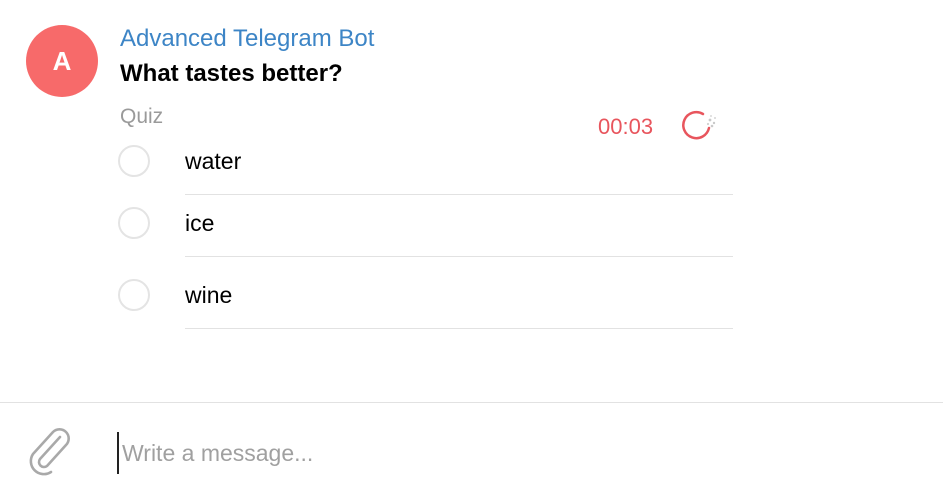 Image resolution: width=943 pixels, height=494 pixels. What do you see at coordinates (507, 453) in the screenshot?
I see `message-input` at bounding box center [507, 453].